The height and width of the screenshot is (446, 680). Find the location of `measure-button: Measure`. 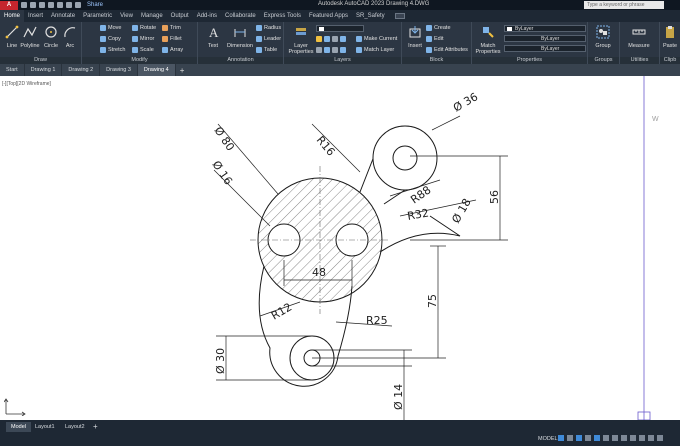

measure-button: Measure is located at coordinates (639, 37).